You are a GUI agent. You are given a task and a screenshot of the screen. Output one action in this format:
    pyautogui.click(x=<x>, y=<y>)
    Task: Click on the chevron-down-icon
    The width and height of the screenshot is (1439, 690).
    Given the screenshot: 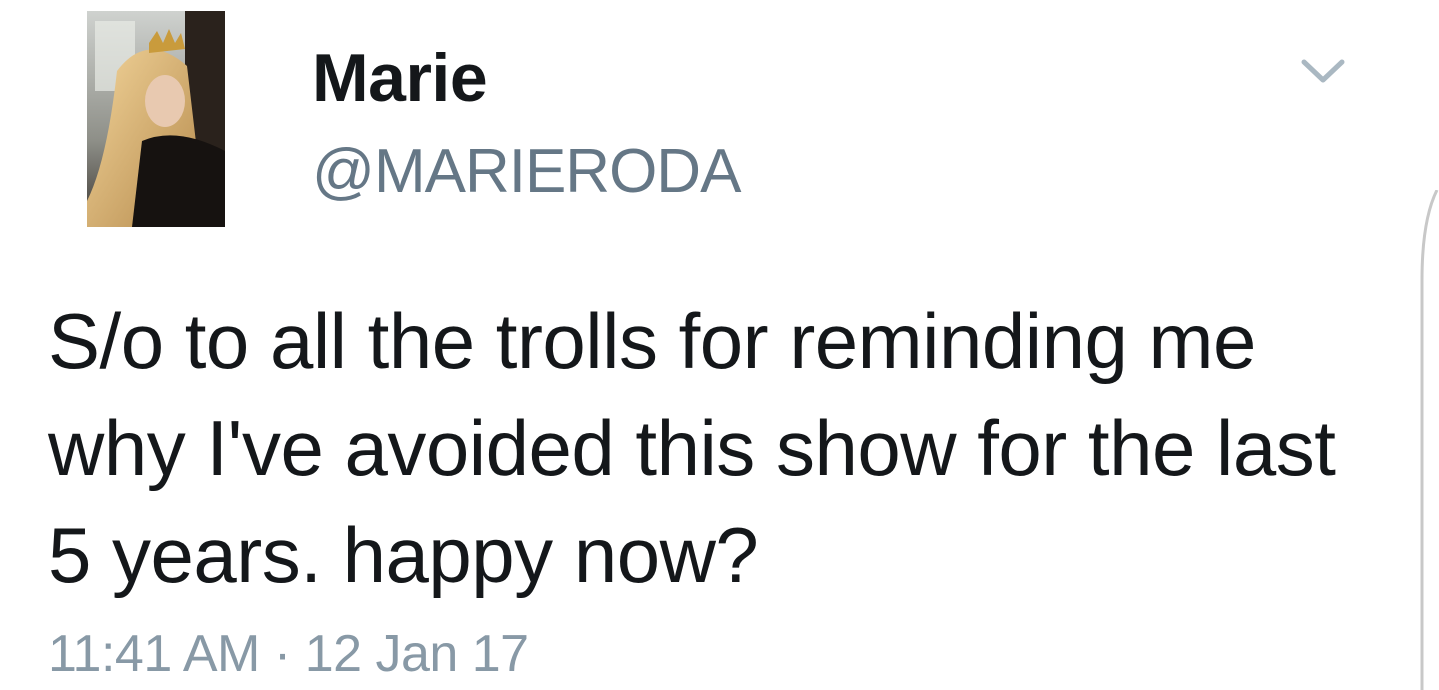 What is the action you would take?
    pyautogui.click(x=1323, y=71)
    